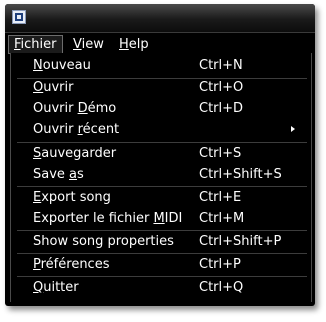 This screenshot has width=326, height=322. What do you see at coordinates (240, 241) in the screenshot?
I see `menu-item-shortcut: Ctrl+Shift+P` at bounding box center [240, 241].